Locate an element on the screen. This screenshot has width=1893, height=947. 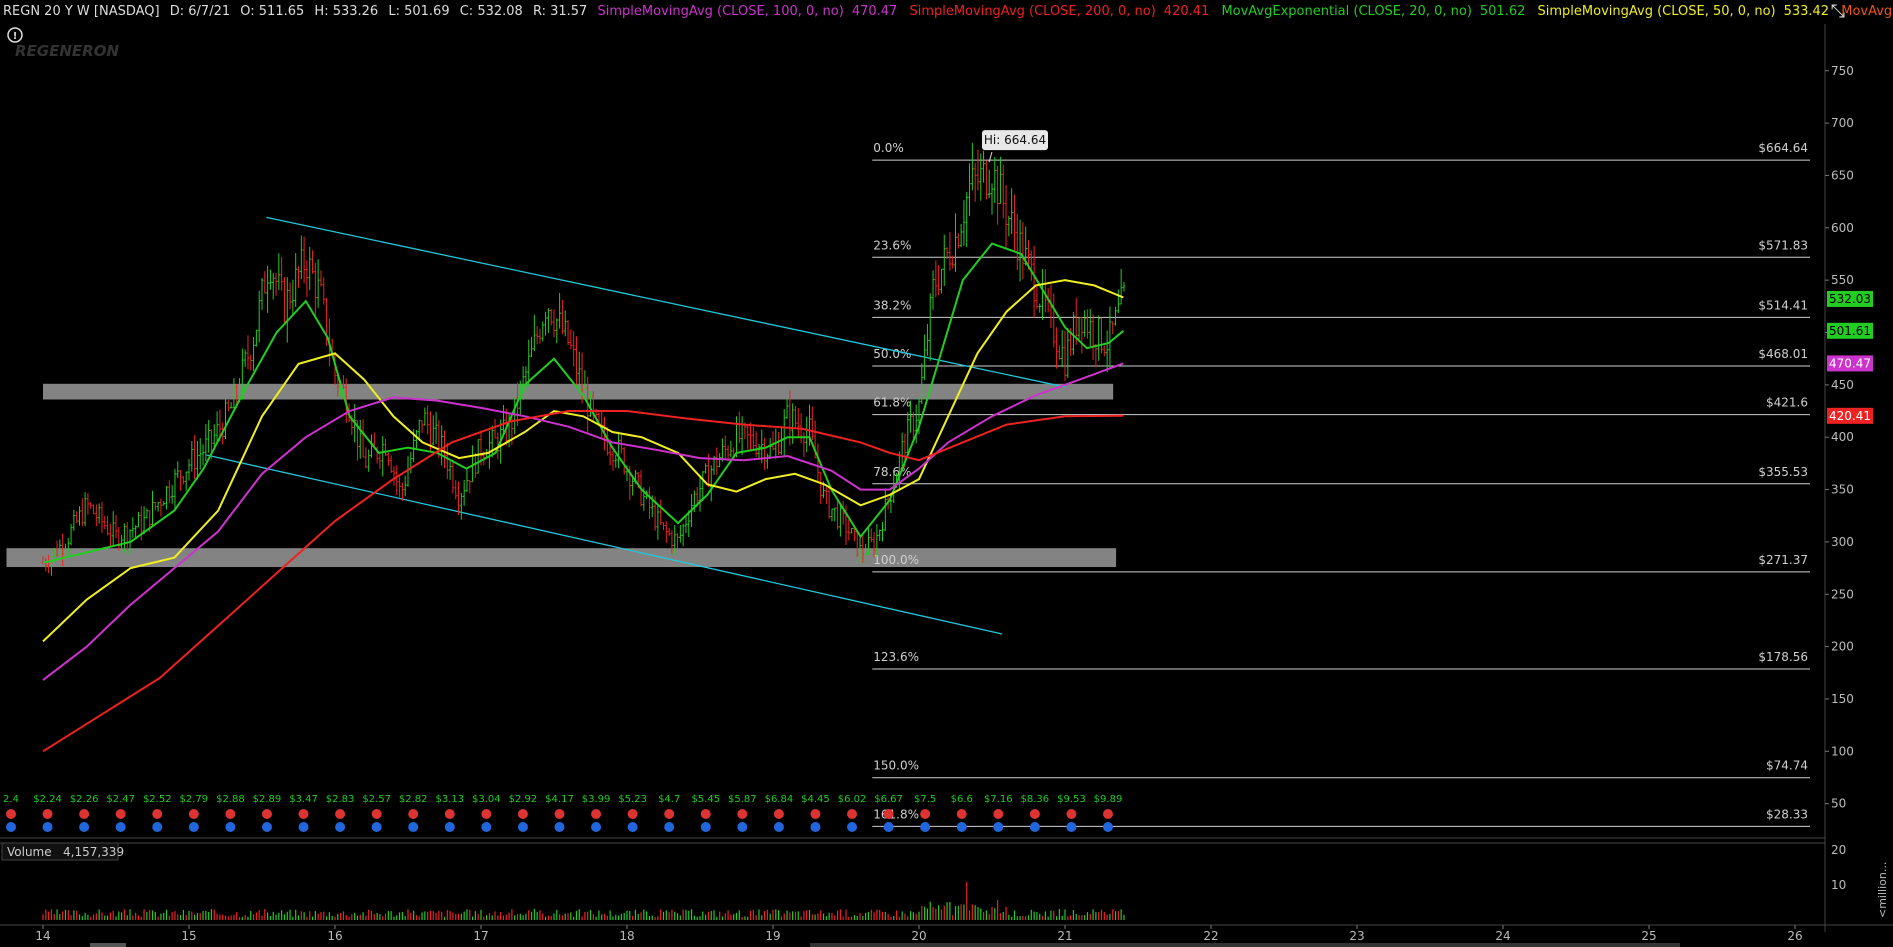
dividend-label: $5.87 is located at coordinates (742, 799).